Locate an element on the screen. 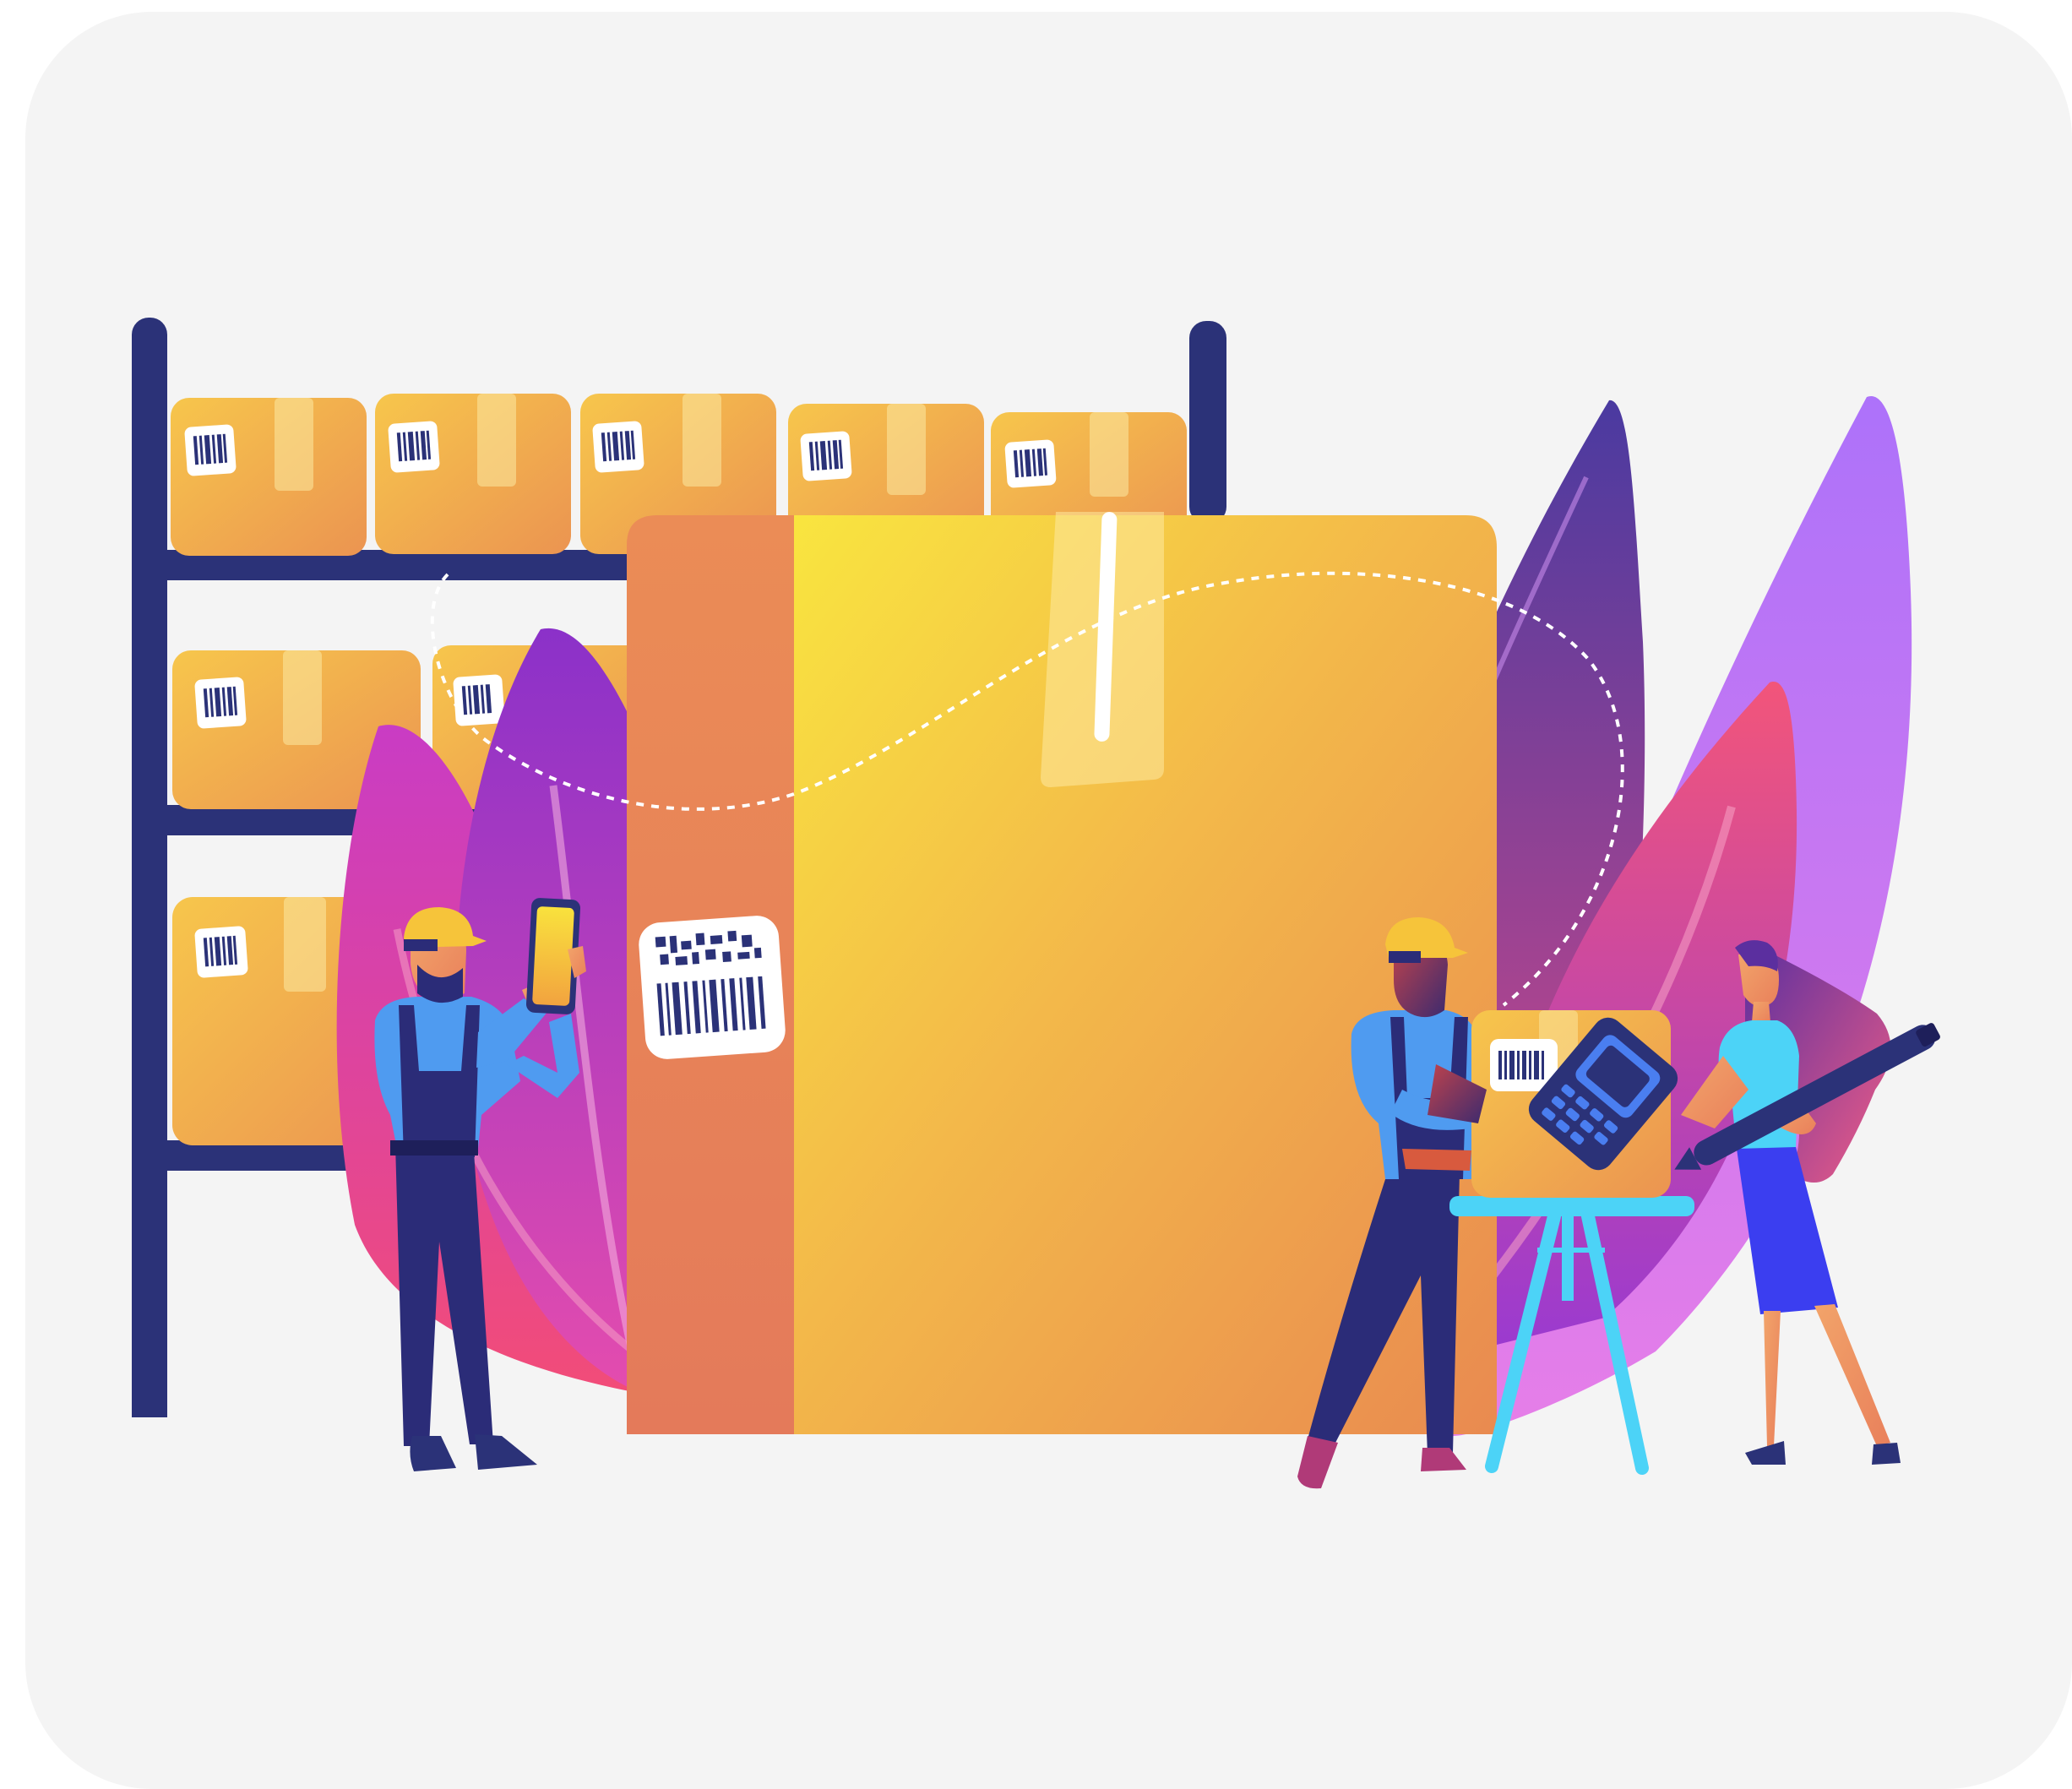 The width and height of the screenshot is (2072, 1789). qr-code-icon is located at coordinates (712, 988).